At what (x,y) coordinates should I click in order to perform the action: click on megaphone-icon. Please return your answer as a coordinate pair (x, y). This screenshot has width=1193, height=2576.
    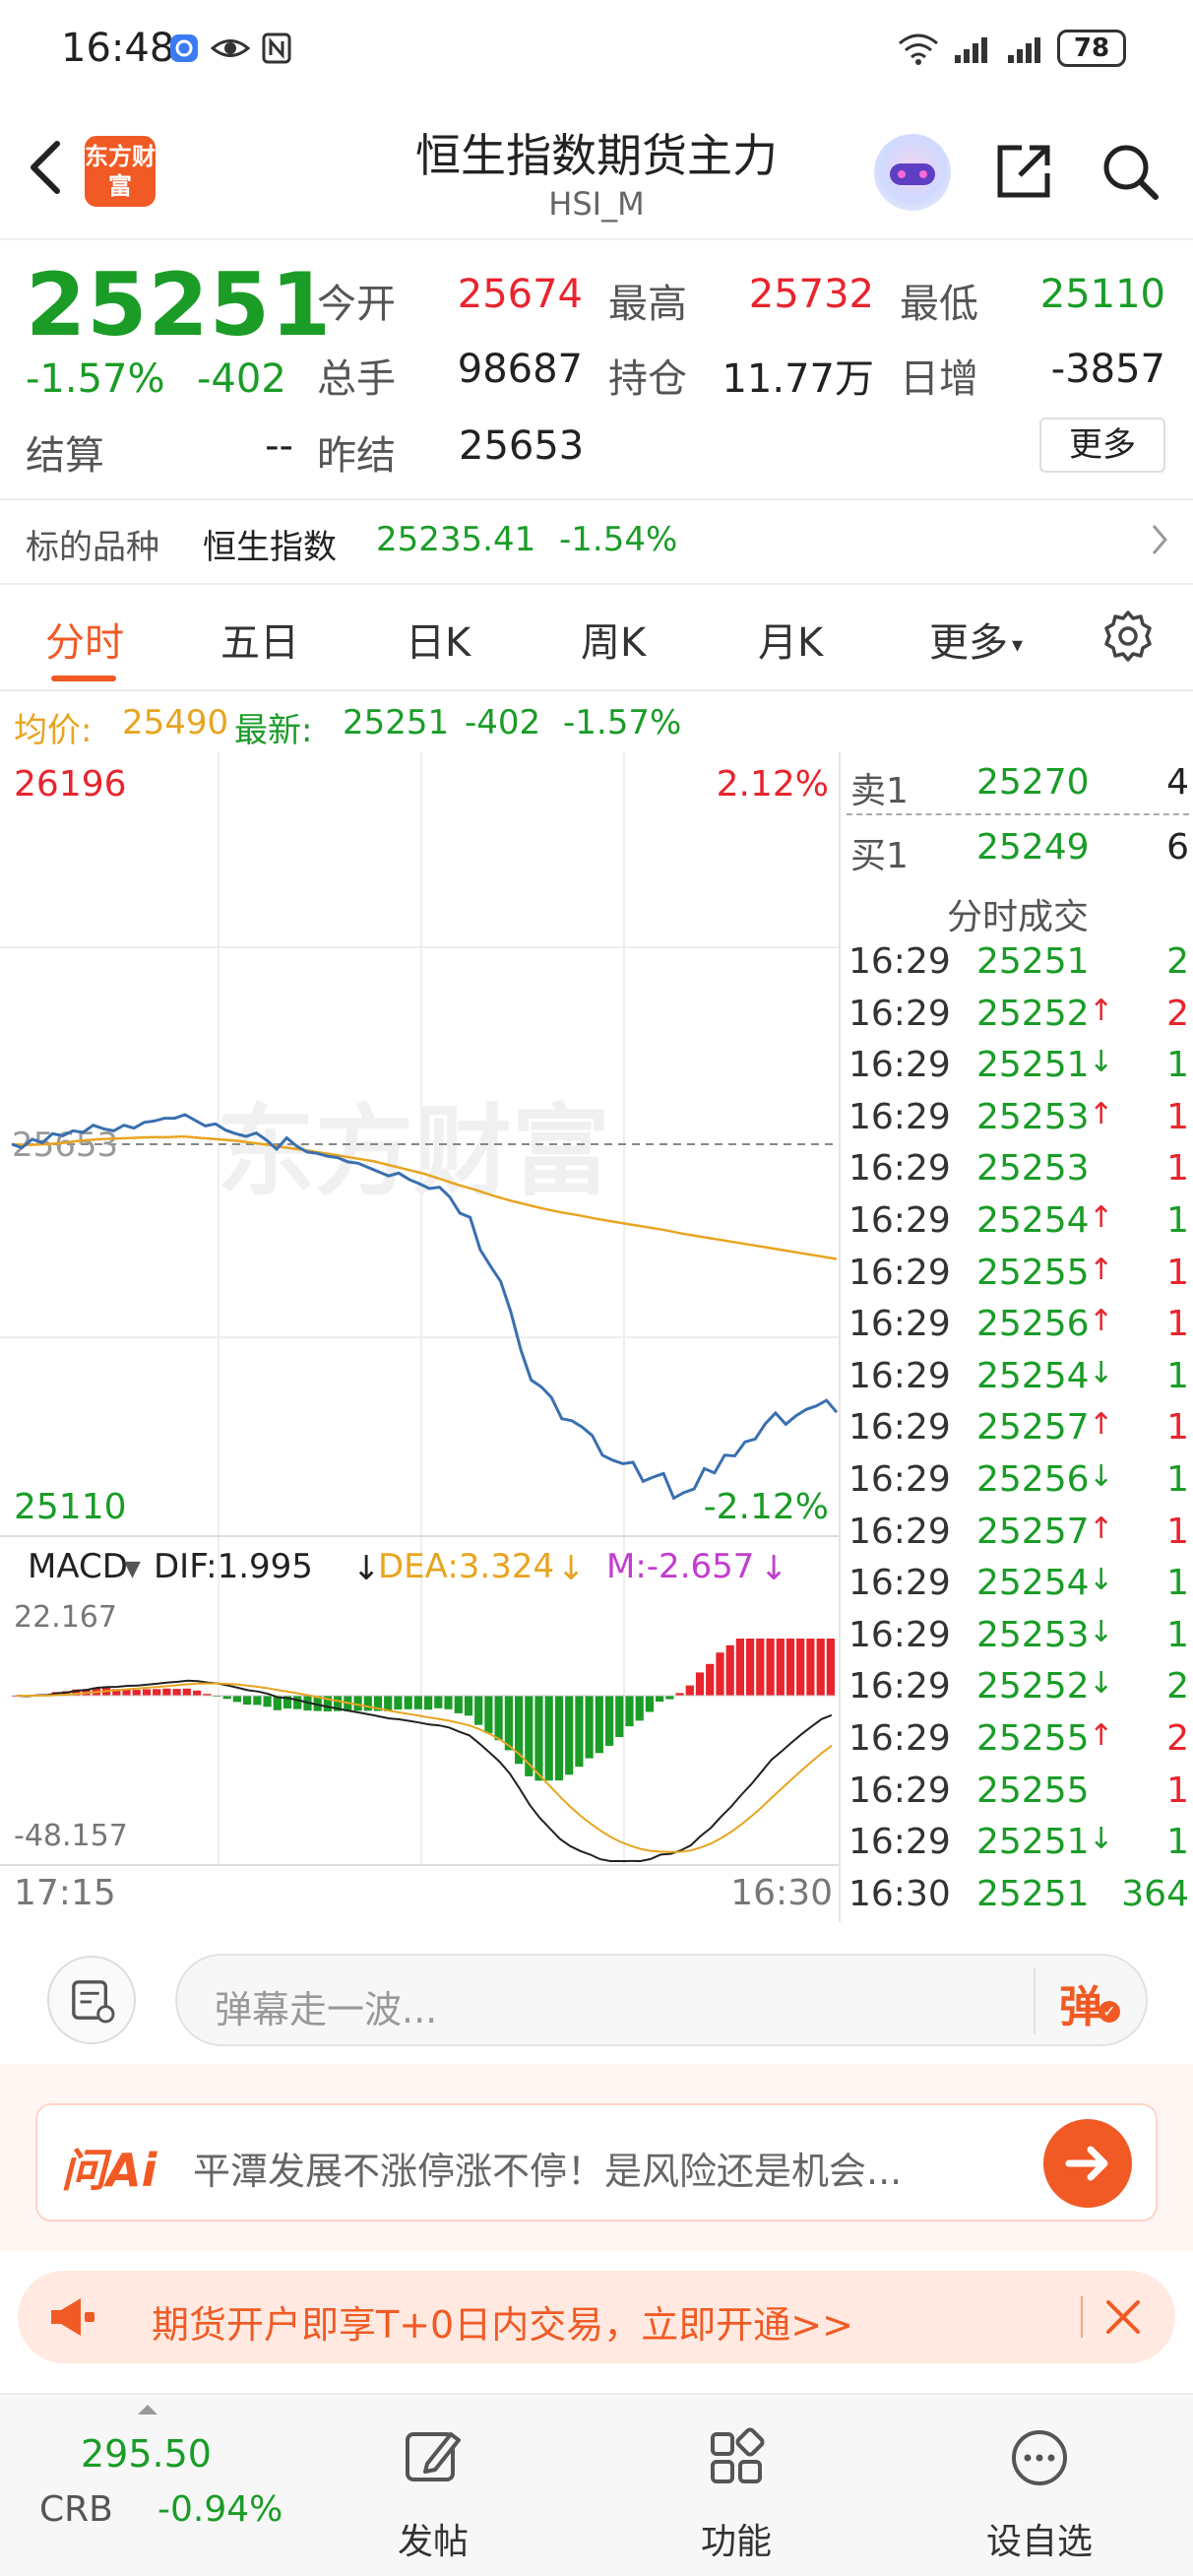
    Looking at the image, I should click on (72, 2317).